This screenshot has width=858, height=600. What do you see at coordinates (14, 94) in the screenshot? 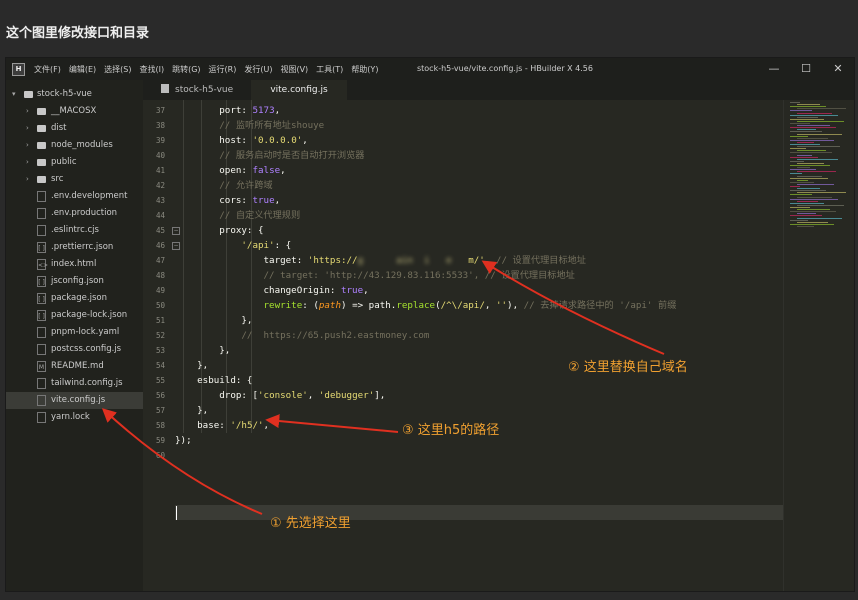
I see `chevron-down-icon: ▾` at bounding box center [14, 94].